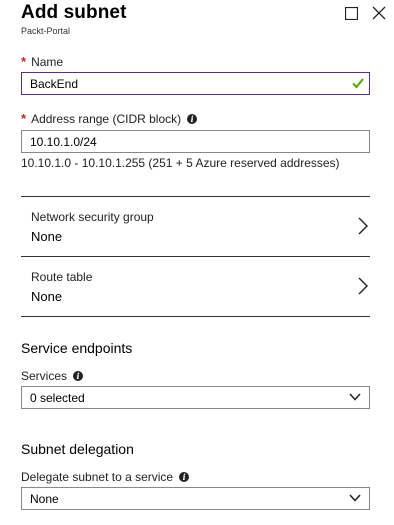  What do you see at coordinates (195, 397) in the screenshot?
I see `services-dropdown: 0 selected` at bounding box center [195, 397].